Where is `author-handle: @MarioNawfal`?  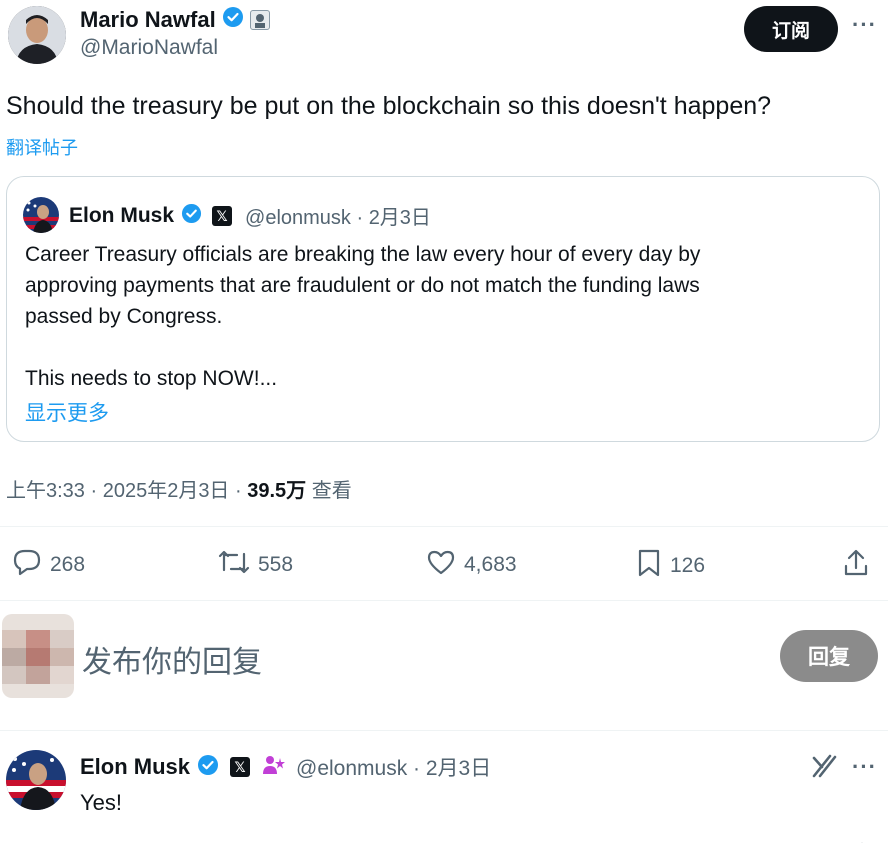 author-handle: @MarioNawfal is located at coordinates (149, 48).